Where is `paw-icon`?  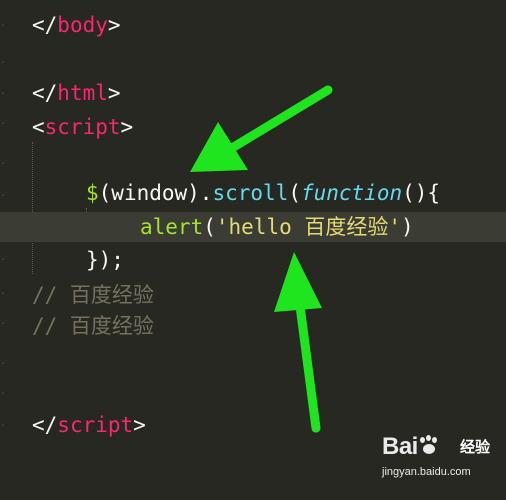 paw-icon is located at coordinates (430, 446).